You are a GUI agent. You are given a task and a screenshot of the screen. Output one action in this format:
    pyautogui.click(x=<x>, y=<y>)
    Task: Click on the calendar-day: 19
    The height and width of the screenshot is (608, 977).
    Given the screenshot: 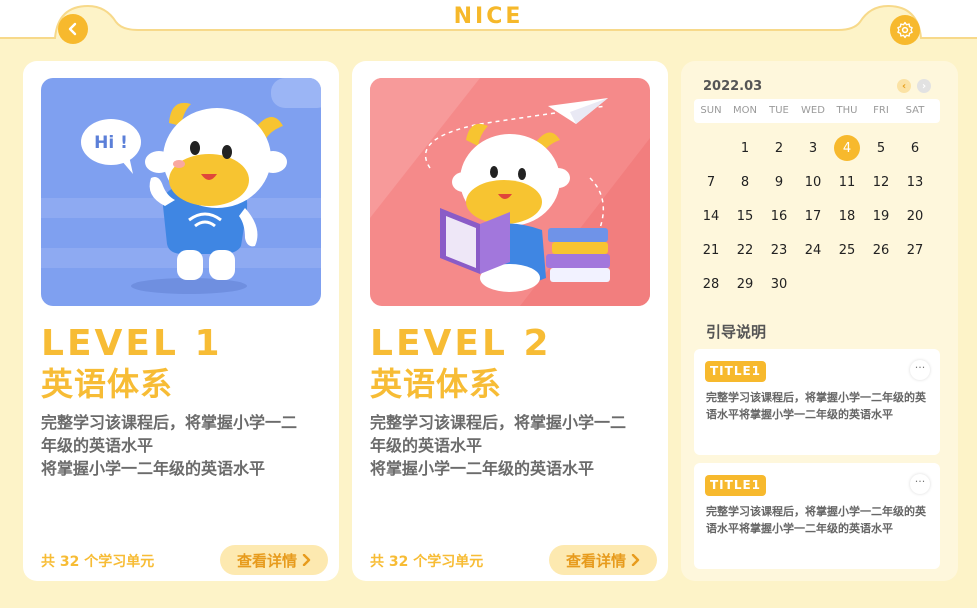 What is the action you would take?
    pyautogui.click(x=881, y=216)
    